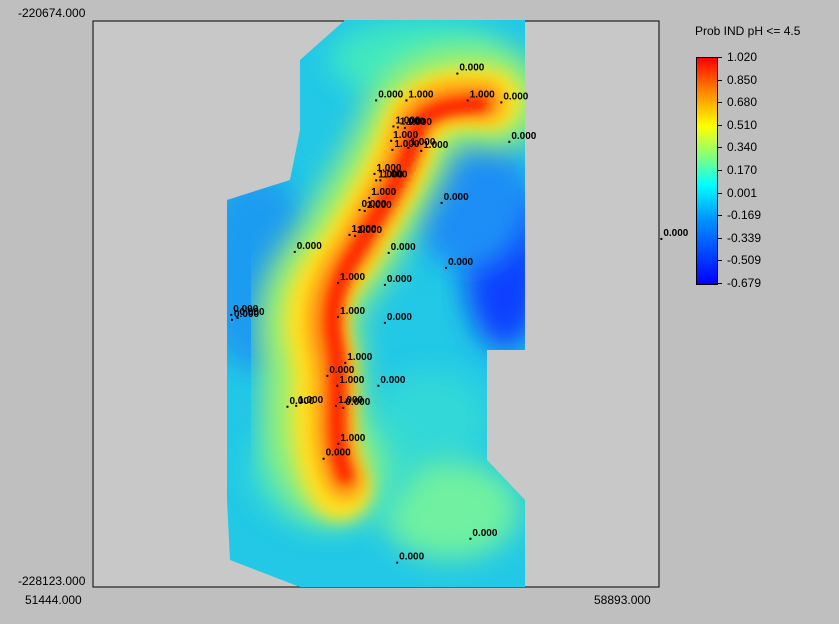  I want to click on y-axis-top-label: -220674.000, so click(52, 13).